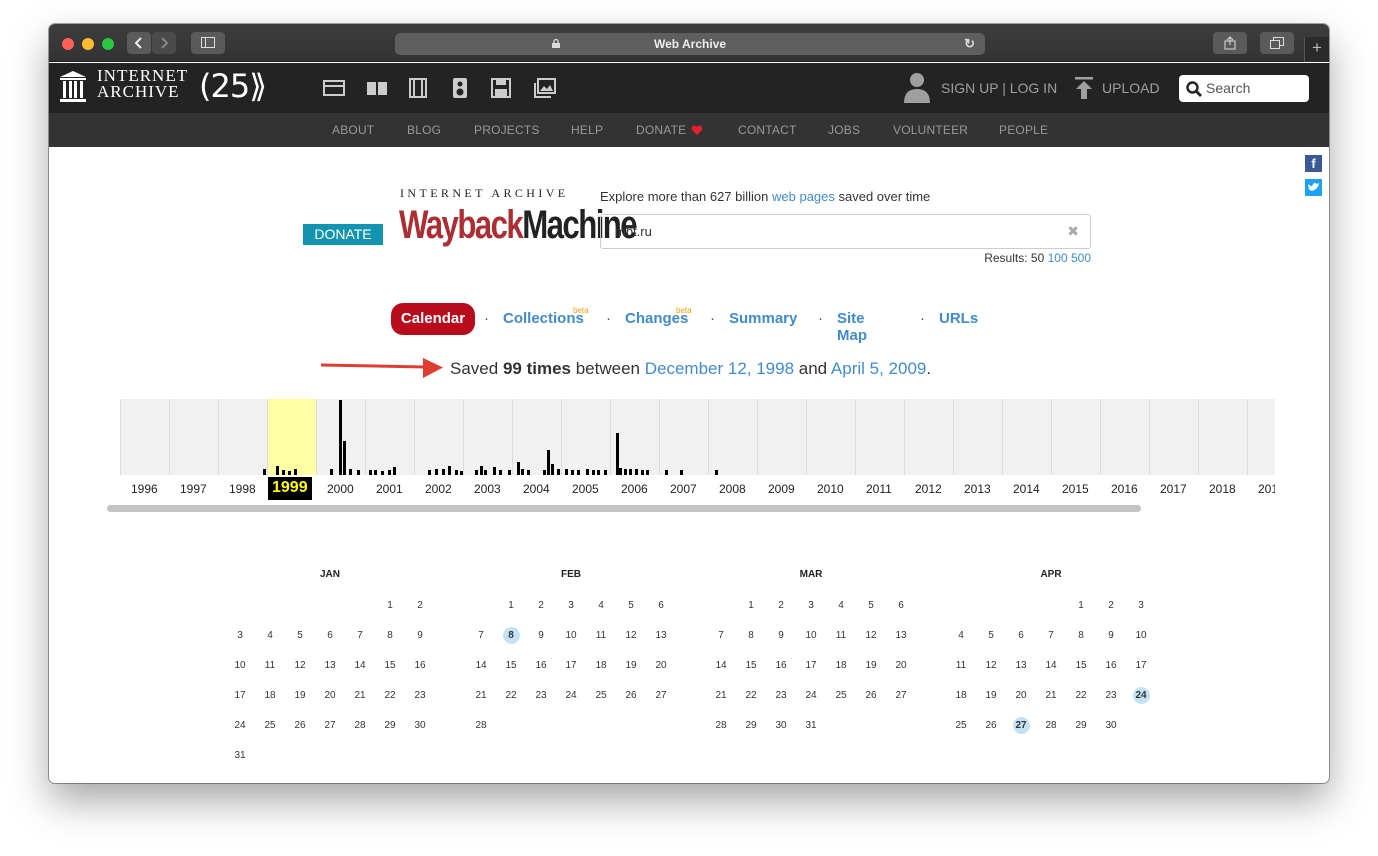 This screenshot has height=856, width=1378. I want to click on forward-button, so click(164, 43).